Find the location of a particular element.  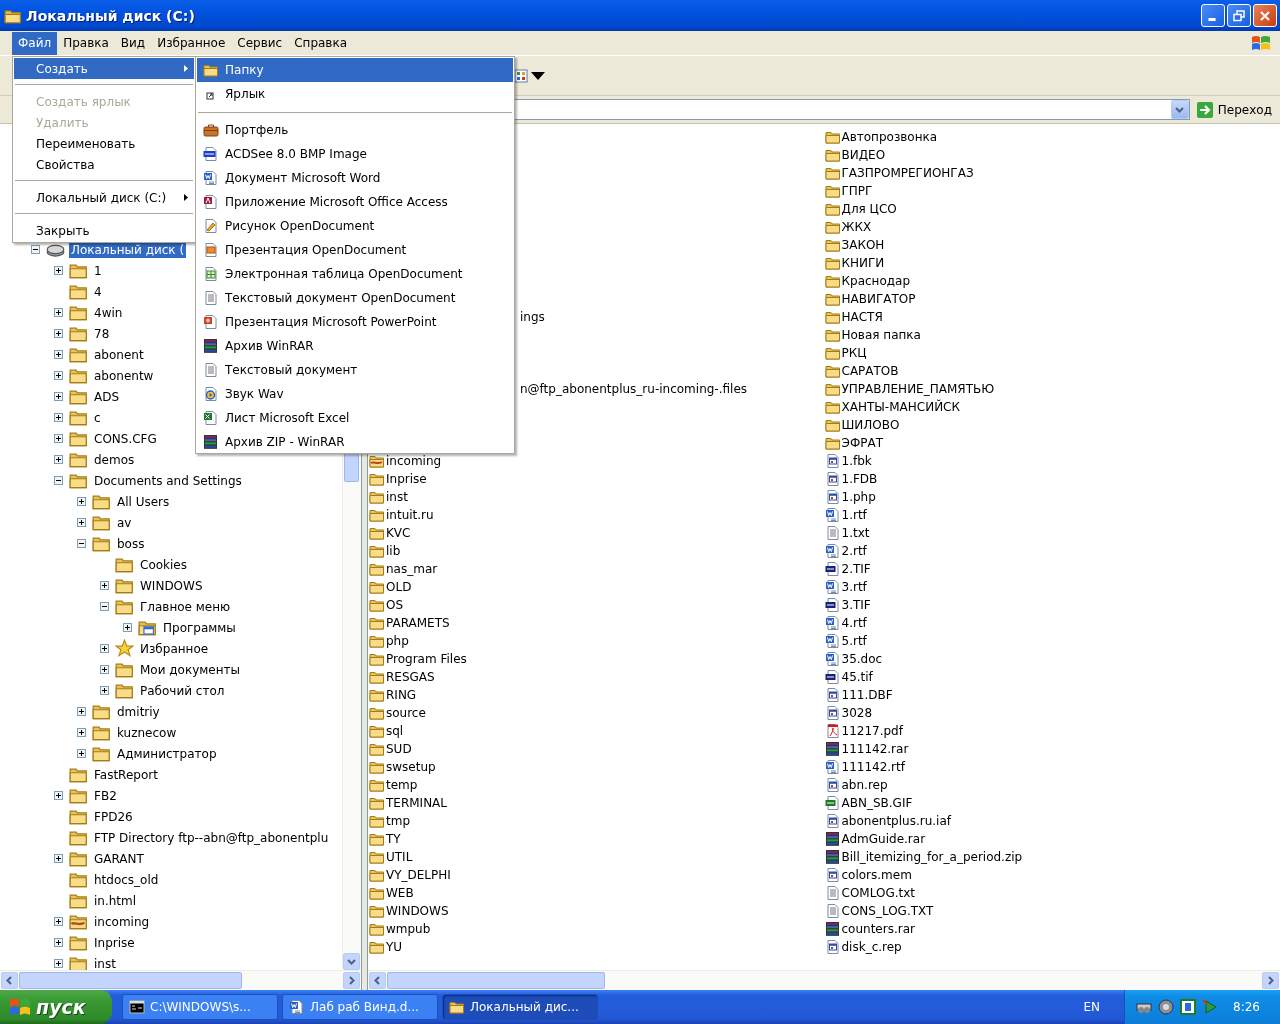

tree-item: Администратор is located at coordinates (167, 753).